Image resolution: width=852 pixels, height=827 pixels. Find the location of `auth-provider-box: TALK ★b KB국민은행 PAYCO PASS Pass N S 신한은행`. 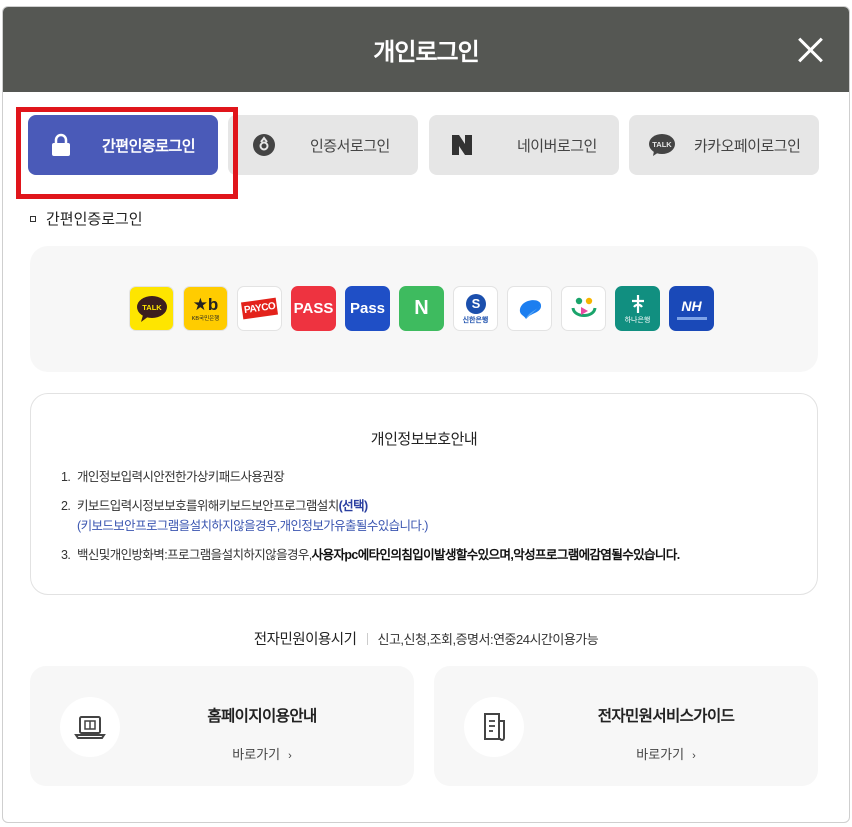

auth-provider-box: TALK ★b KB국민은행 PAYCO PASS Pass N S 신한은행 is located at coordinates (424, 309).